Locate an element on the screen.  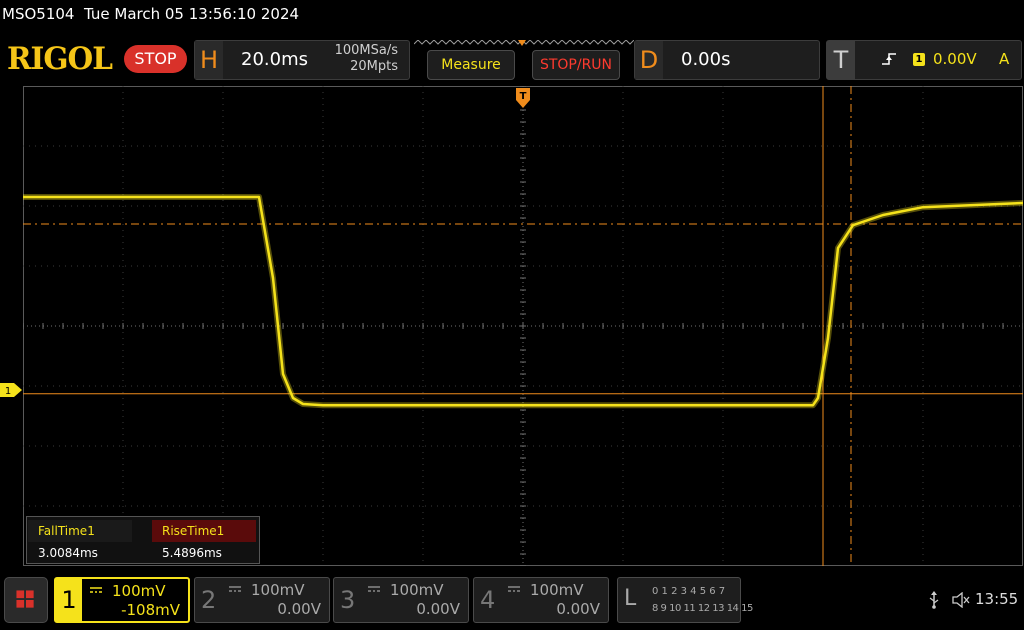
rigol-logo: RIGOL is located at coordinates (60, 59).